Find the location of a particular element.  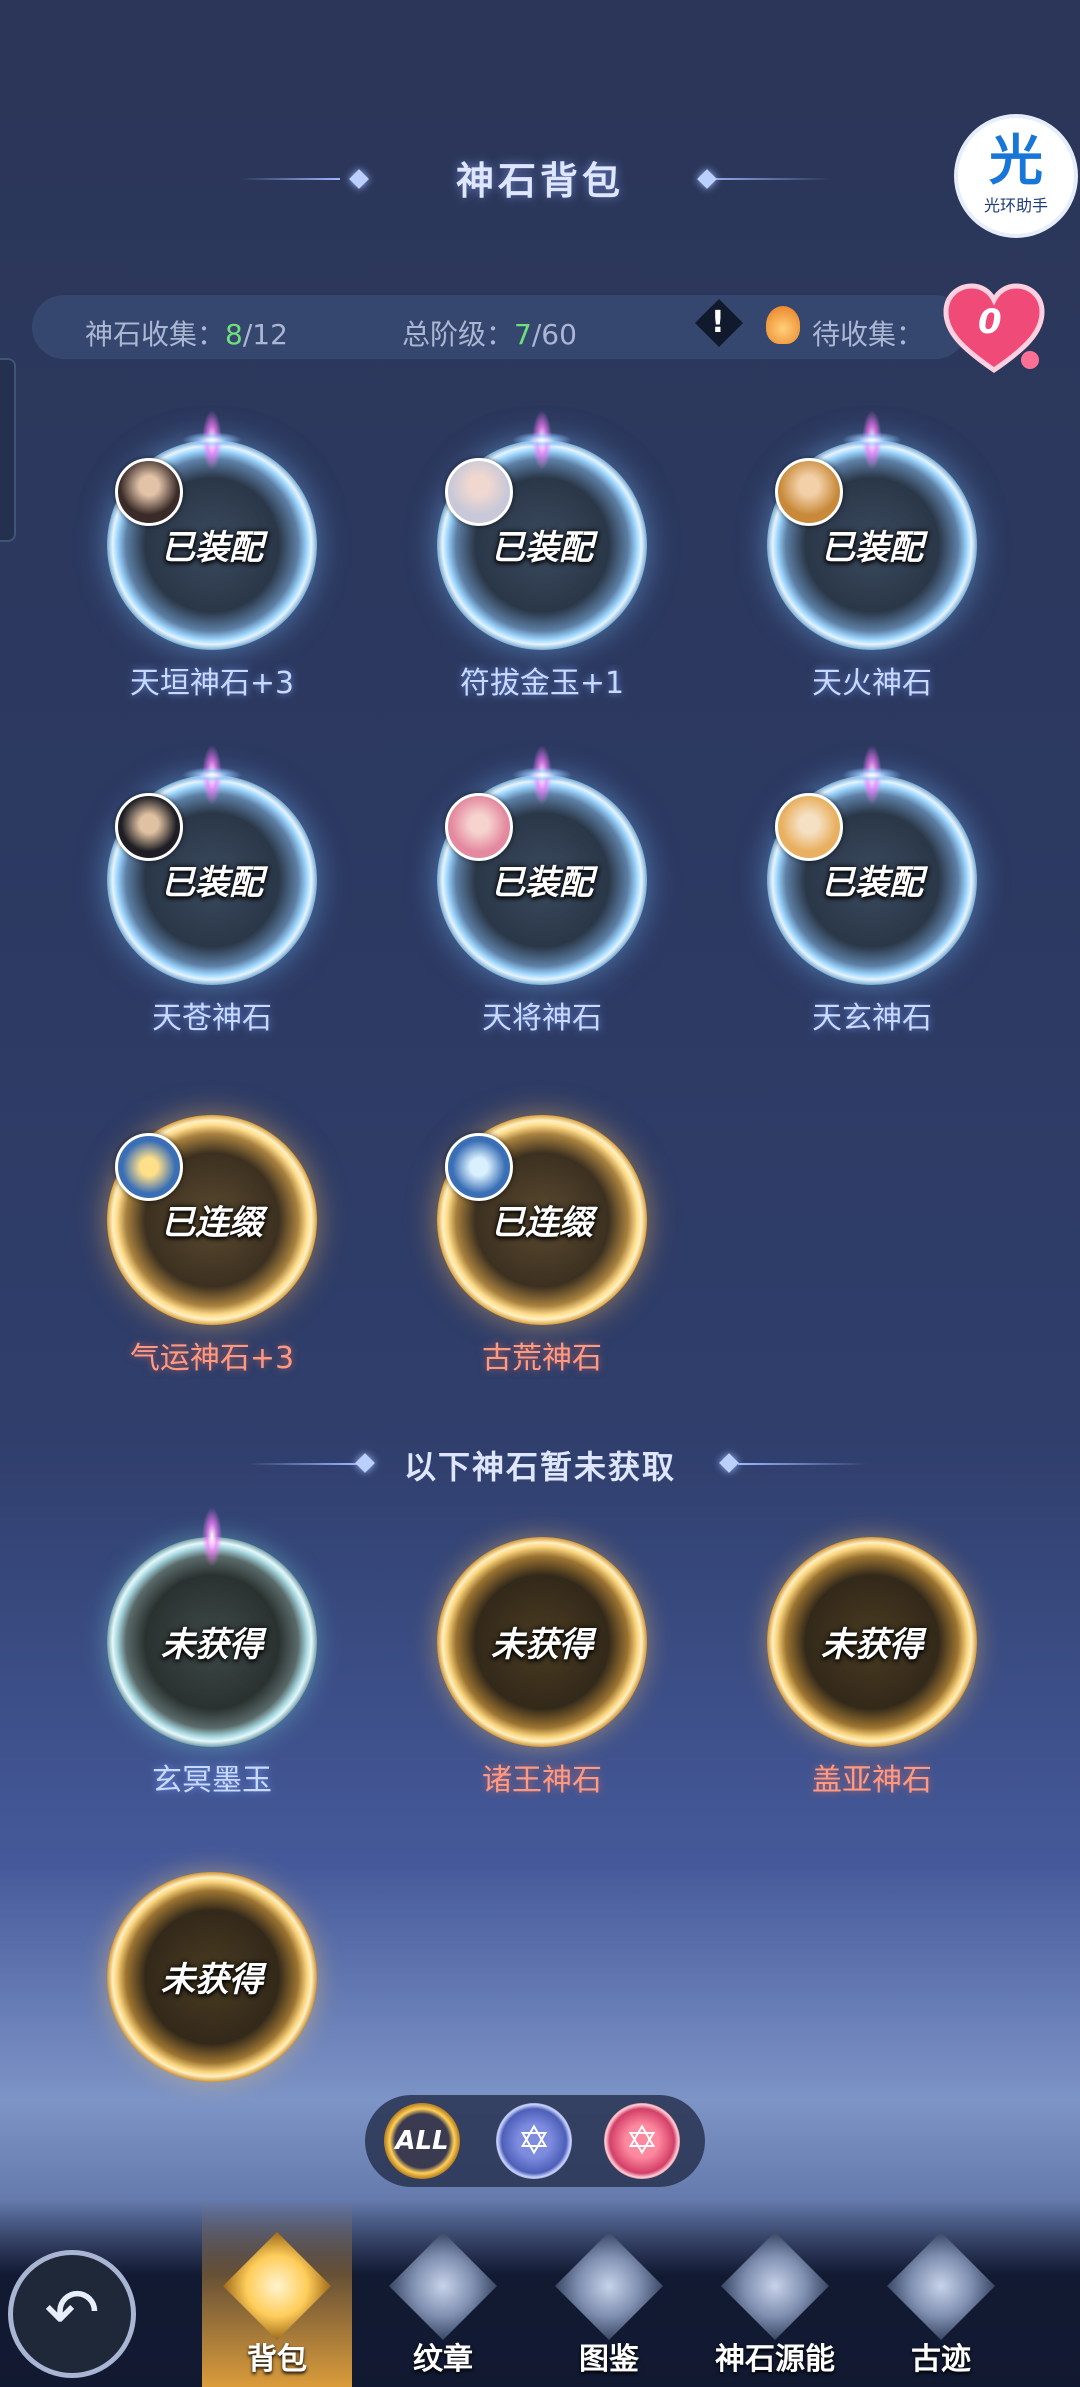

unobtained-divider-label: 以下神石暂未获取 is located at coordinates (539, 1467).